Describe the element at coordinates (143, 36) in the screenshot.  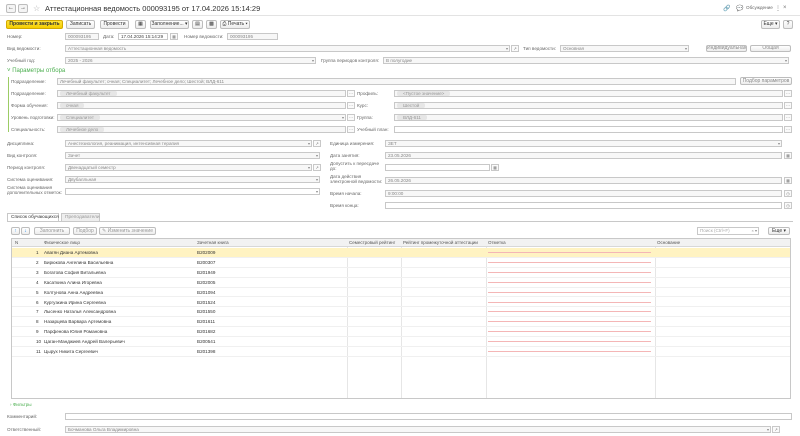
I see `date-field: 17.04.2026 15:14:29` at that location.